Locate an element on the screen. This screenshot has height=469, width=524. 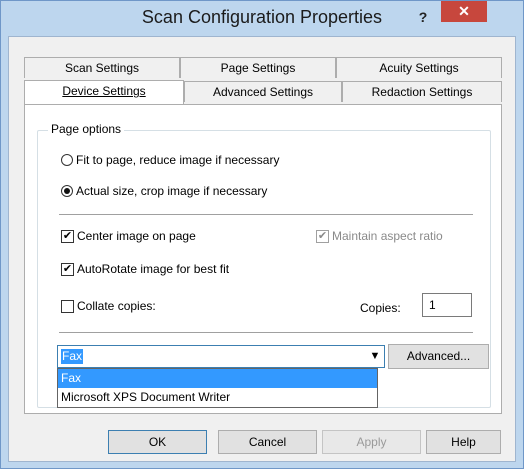
autorotate-checkbox: ✔ AutoRotate image for best fit is located at coordinates (145, 269).